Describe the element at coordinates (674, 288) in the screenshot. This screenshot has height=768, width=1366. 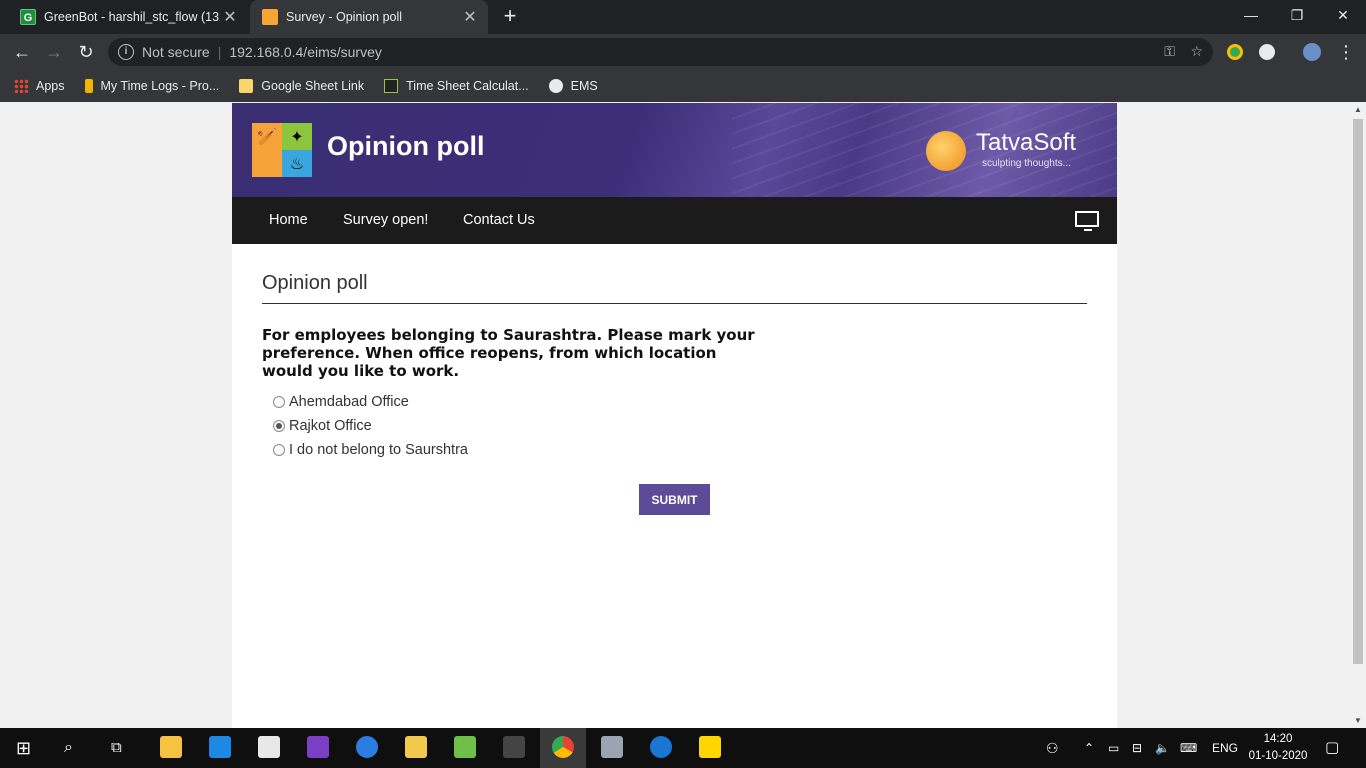
I see `page-title: Opinion poll` at that location.